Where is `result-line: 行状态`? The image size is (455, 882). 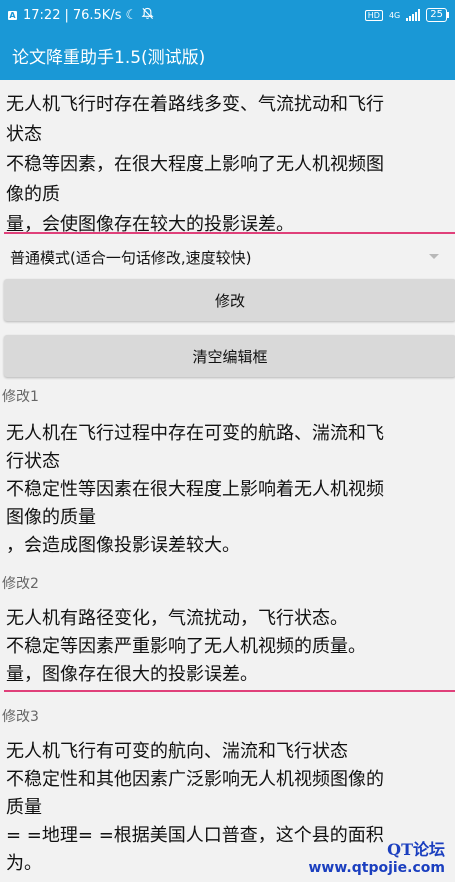
result-line: 行状态 is located at coordinates (33, 461).